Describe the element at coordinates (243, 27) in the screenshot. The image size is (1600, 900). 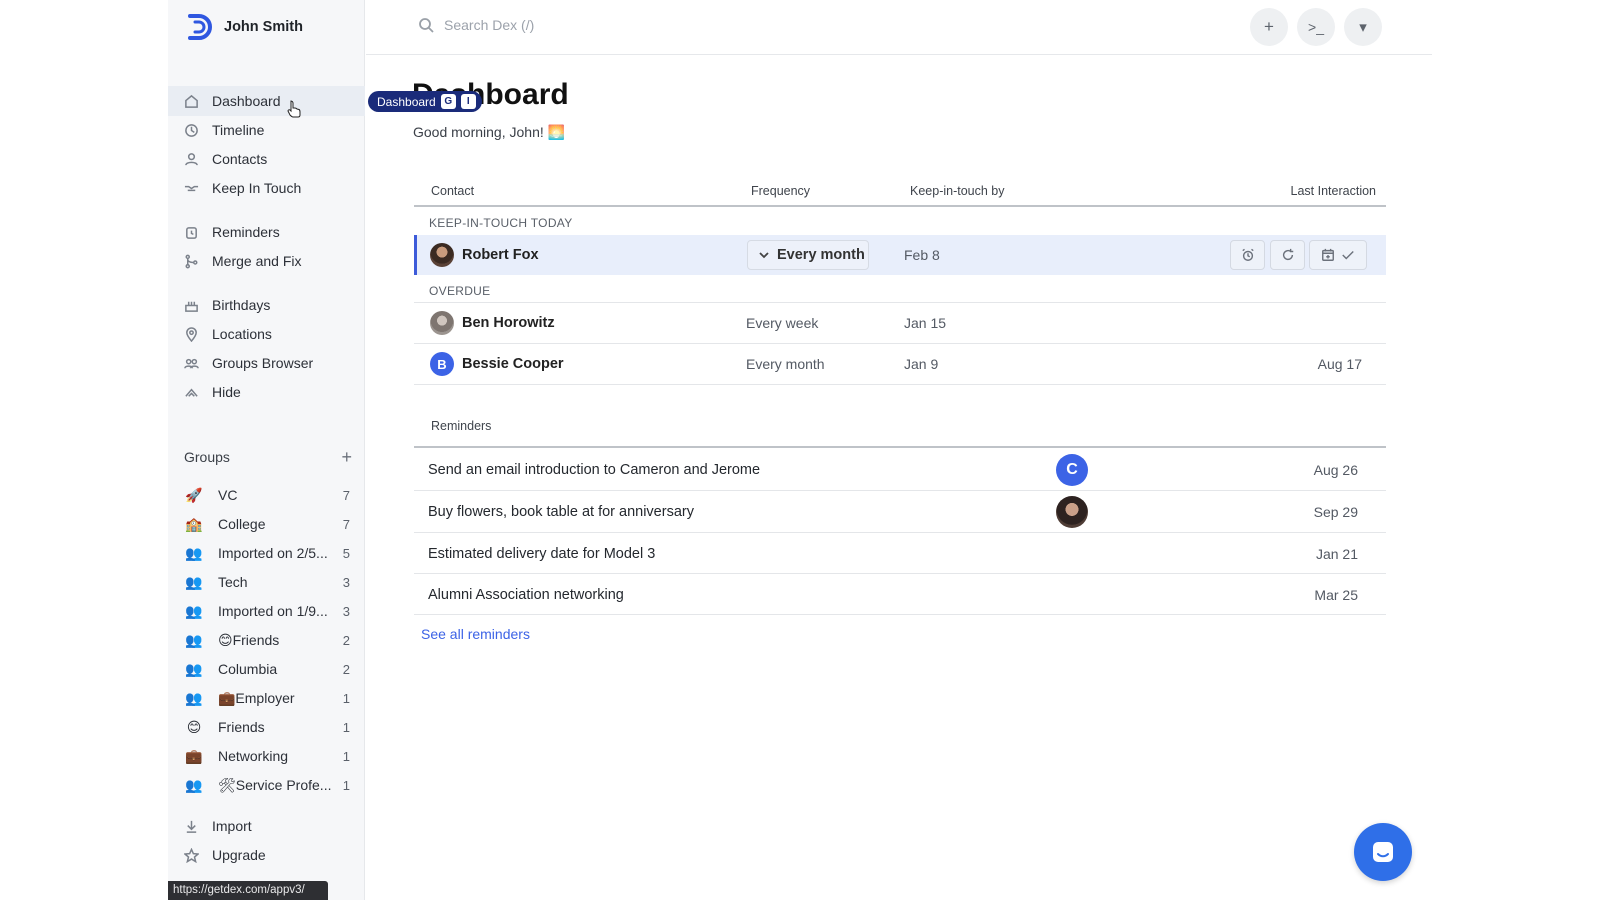
I see `profile: John Smith` at that location.